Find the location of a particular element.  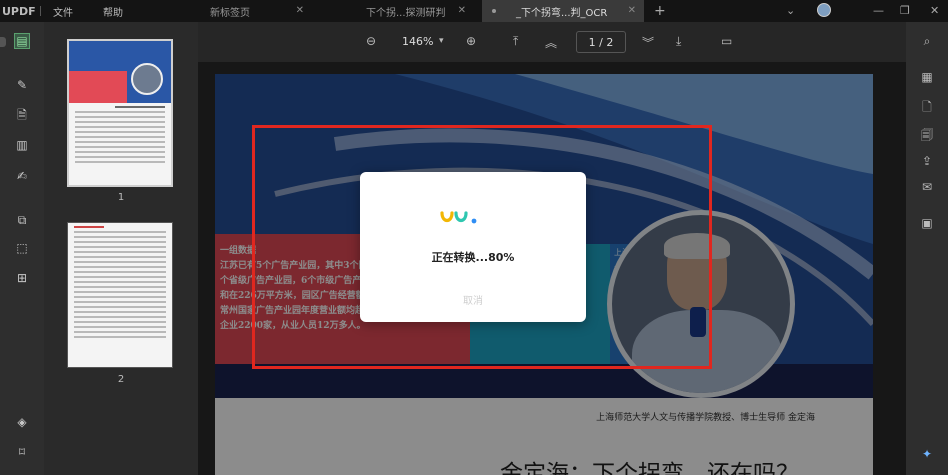

tab-dot-icon is located at coordinates (494, 11).